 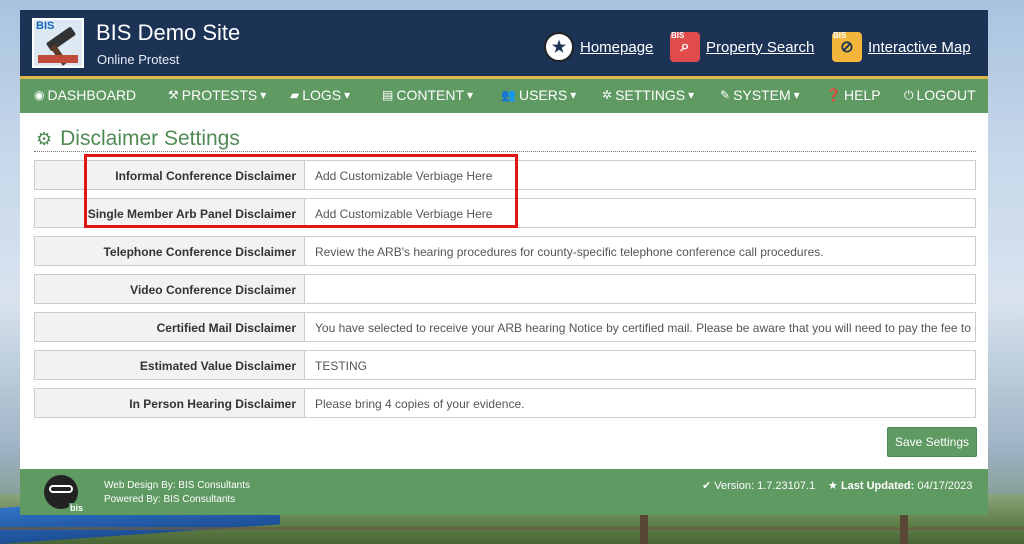 What do you see at coordinates (169, 289) in the screenshot?
I see `setting-label: Video Conference Disclaimer` at bounding box center [169, 289].